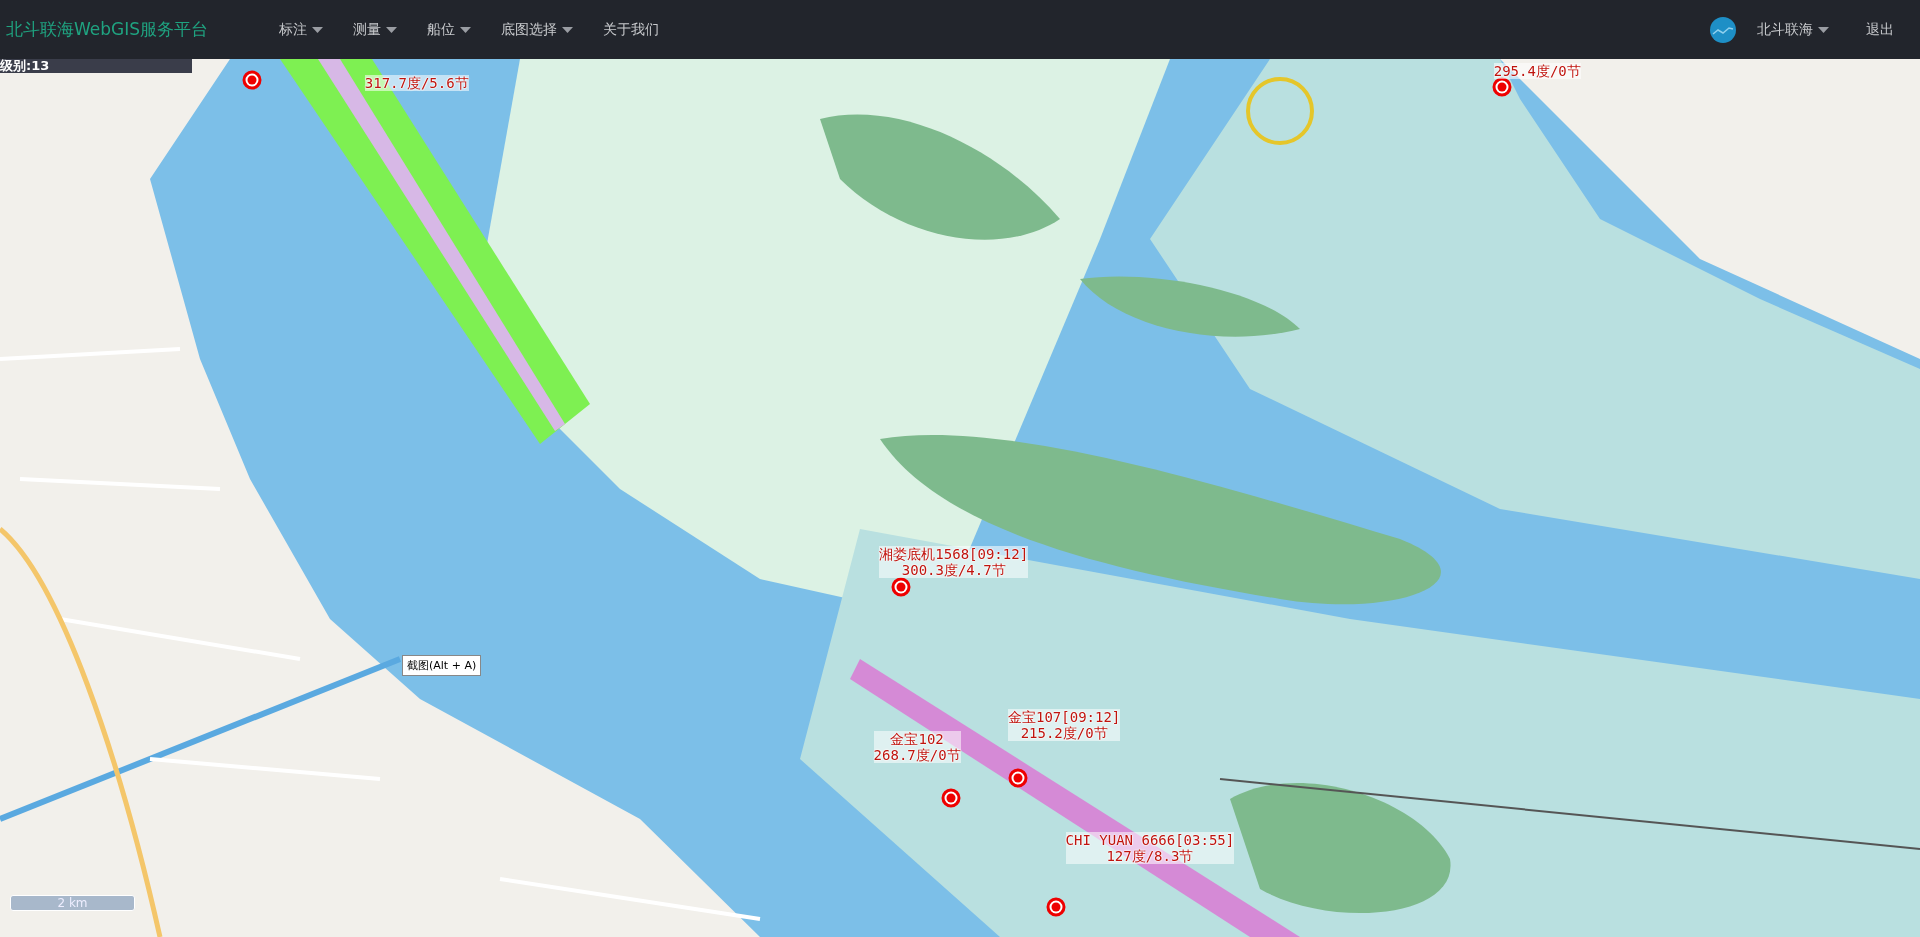  I want to click on ship-label: CHI YUAN 6666[03:55] 127度/8.3节, so click(1150, 847).